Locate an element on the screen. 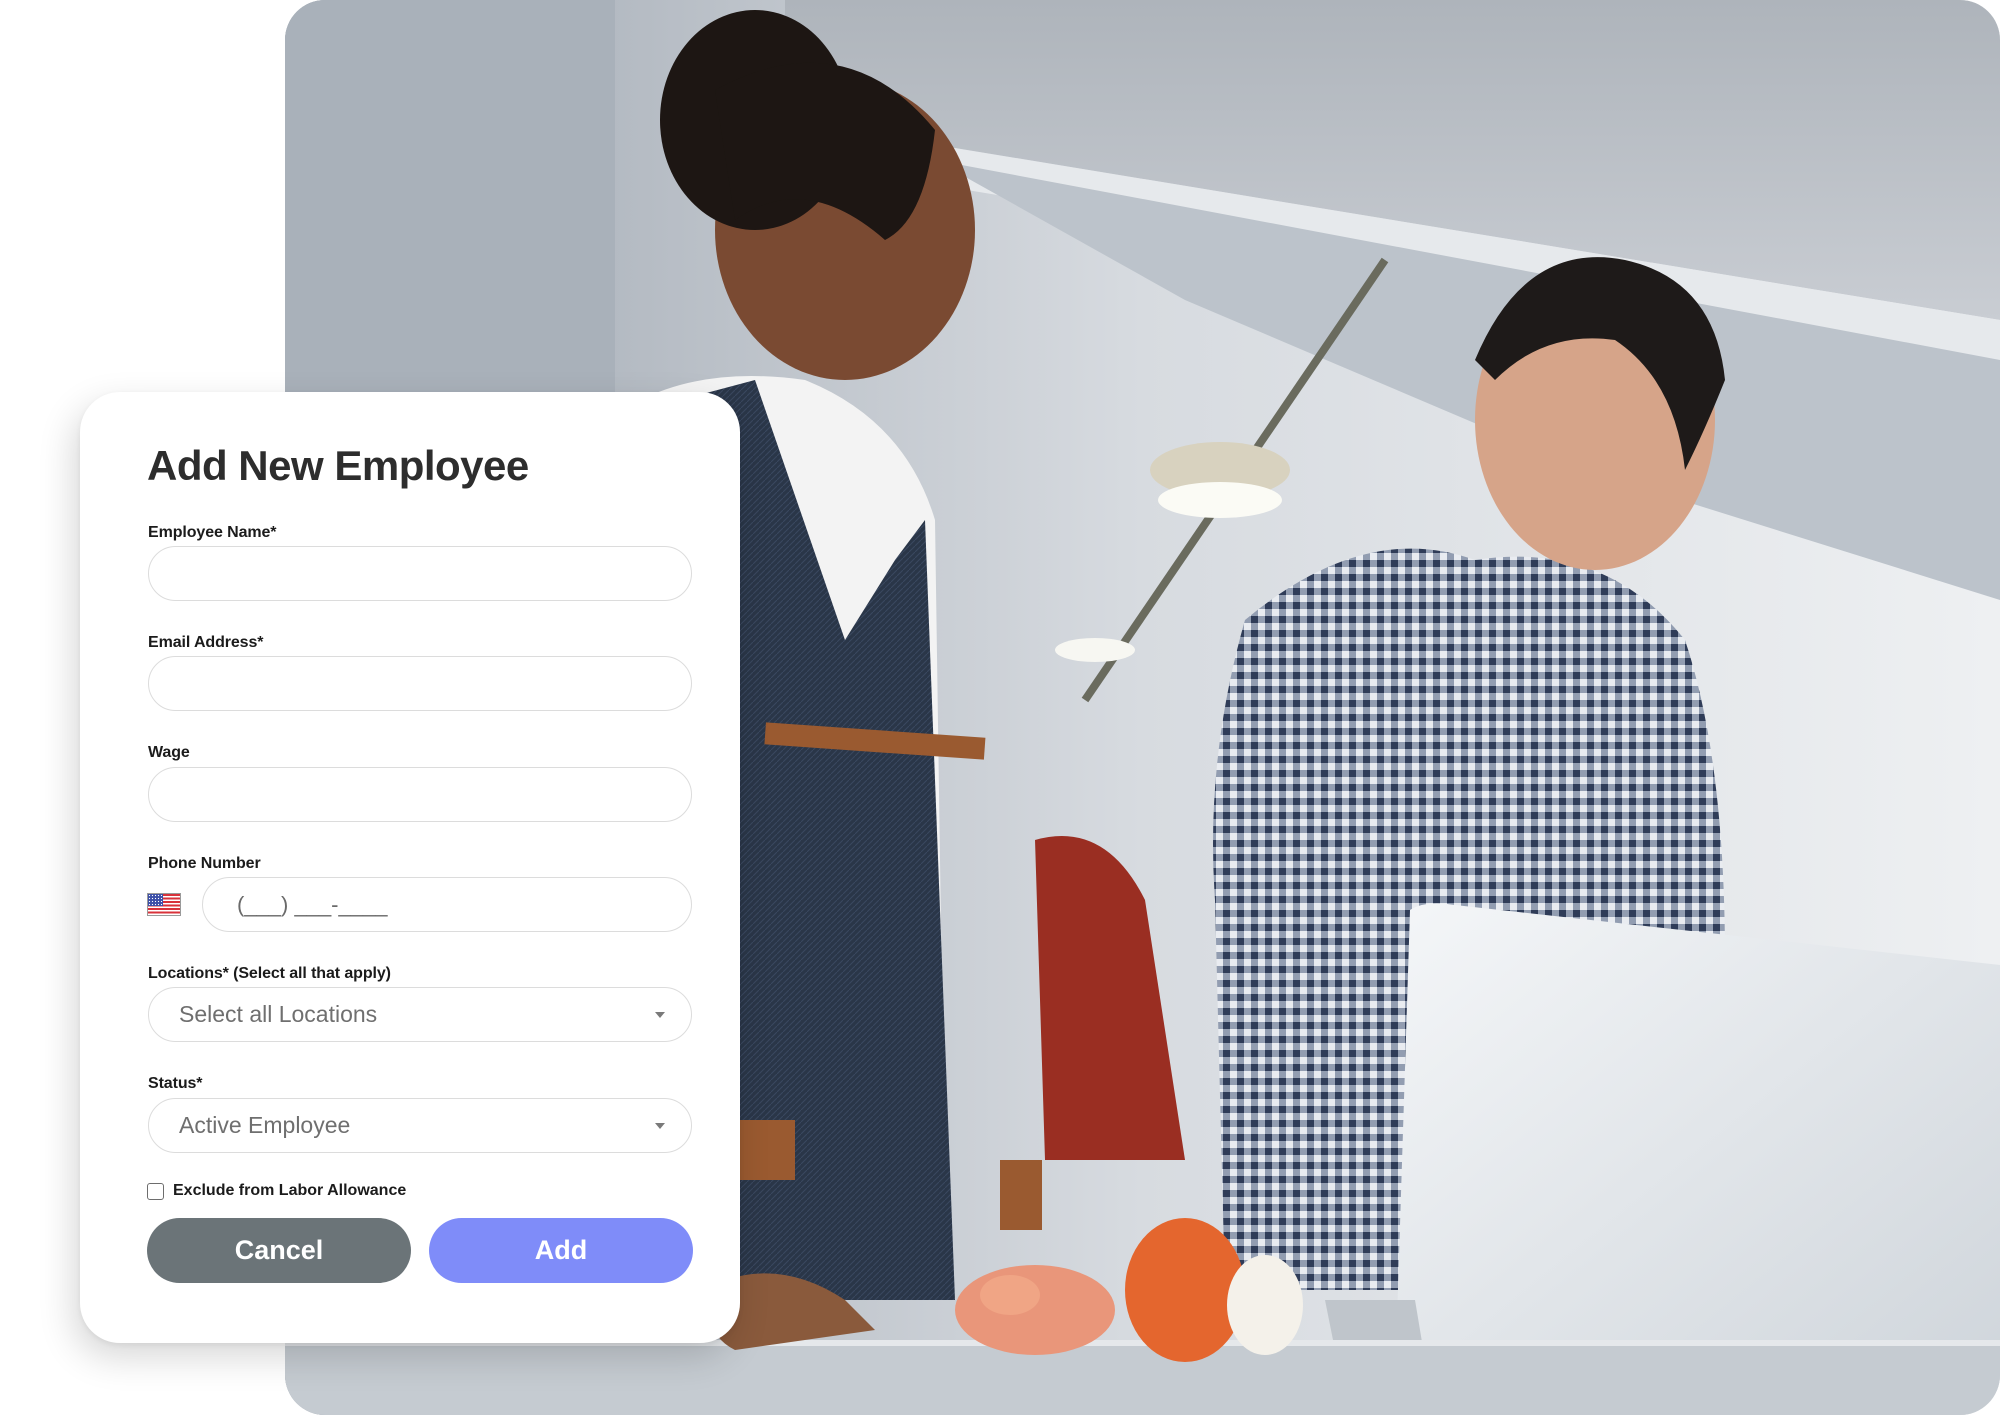 This screenshot has height=1418, width=2000. flag-canton is located at coordinates (155, 900).